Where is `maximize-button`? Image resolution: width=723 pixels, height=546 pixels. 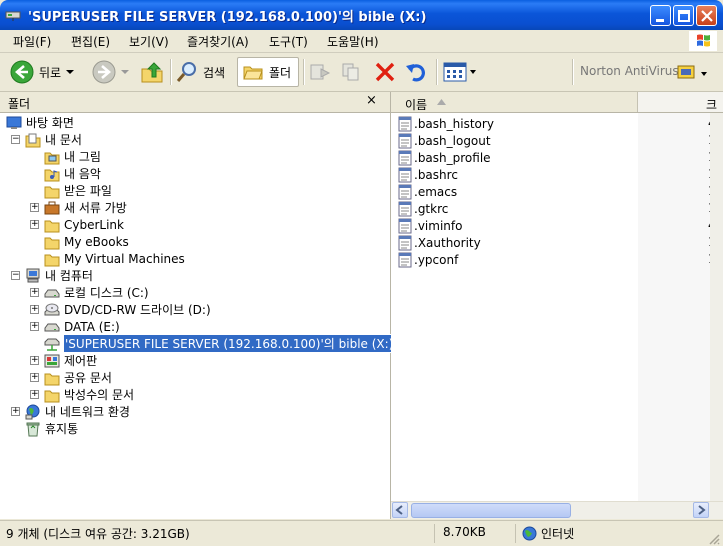
maximize-button is located at coordinates (683, 15).